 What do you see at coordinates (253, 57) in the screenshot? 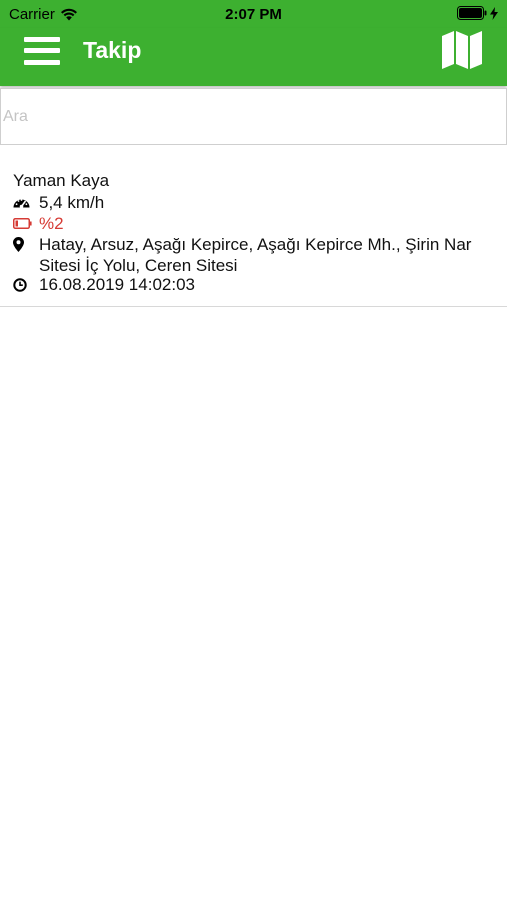
I see `nav-bar: Takip` at bounding box center [253, 57].